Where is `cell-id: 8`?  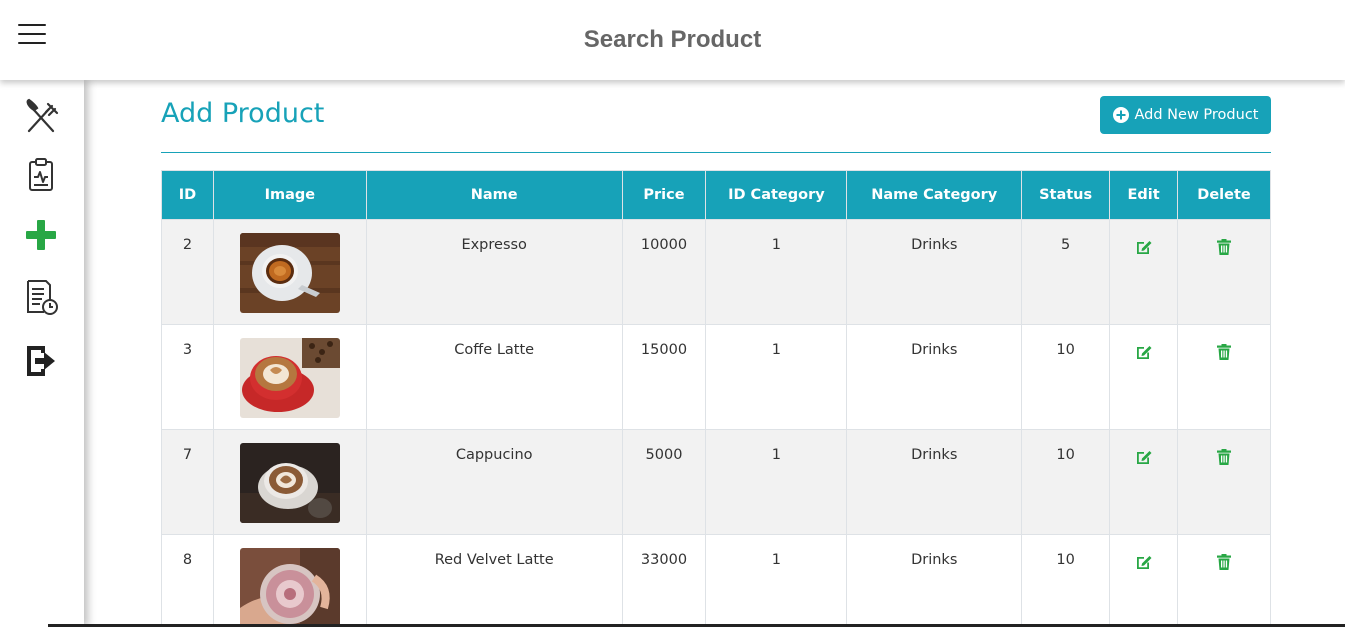 cell-id: 8 is located at coordinates (187, 580).